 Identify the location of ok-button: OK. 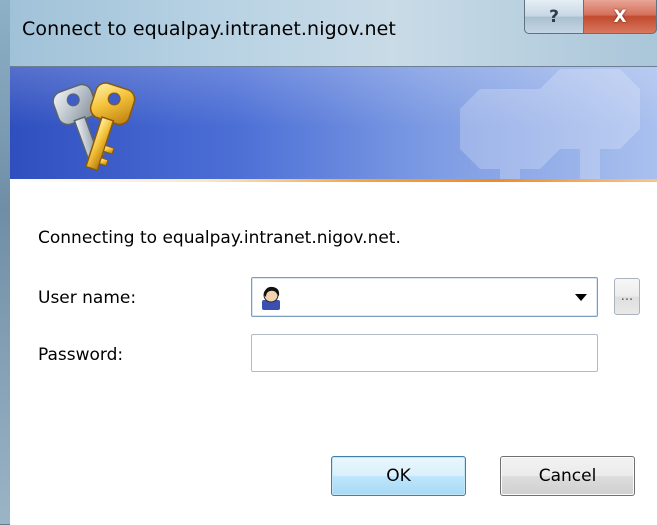
(398, 476).